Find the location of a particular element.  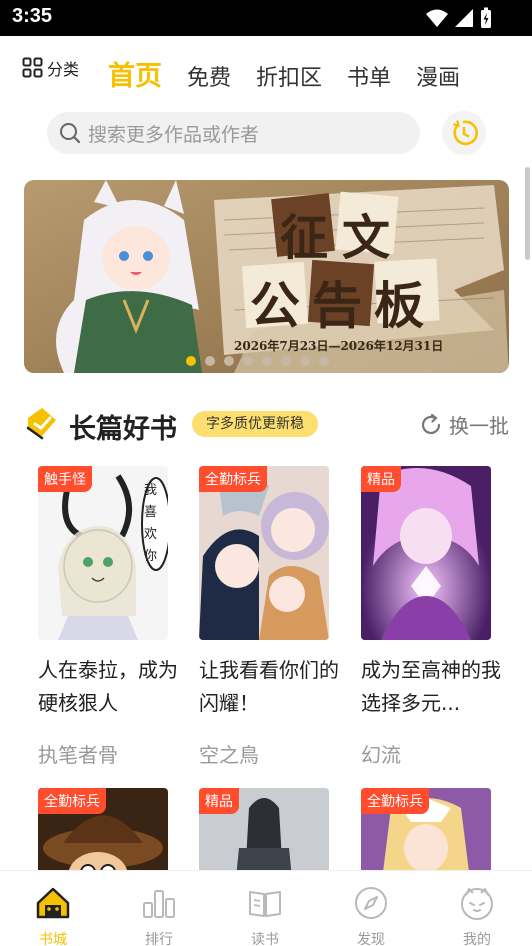

bottom-tab-bar: 书城 排行 读书 发现 我的 is located at coordinates (266, 908).